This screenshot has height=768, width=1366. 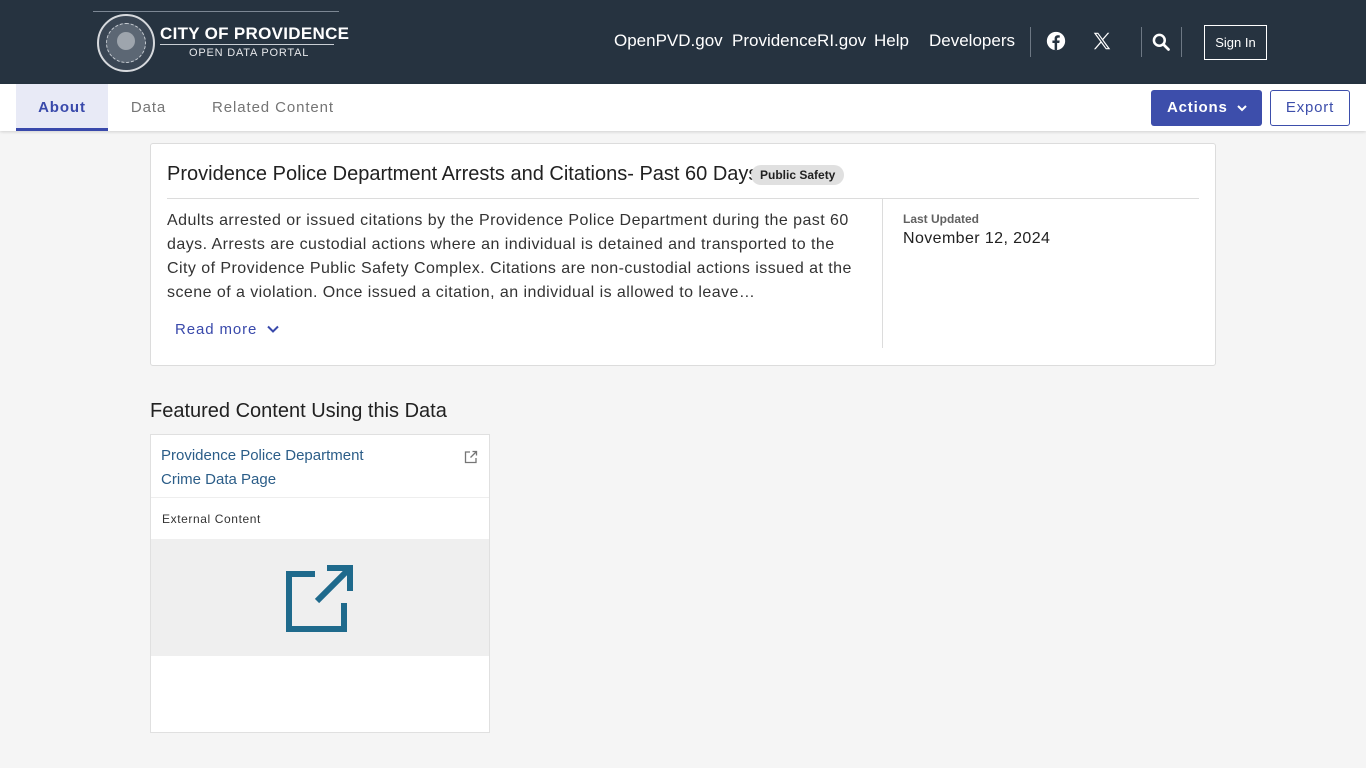 I want to click on read-more-button: Read more, so click(x=227, y=329).